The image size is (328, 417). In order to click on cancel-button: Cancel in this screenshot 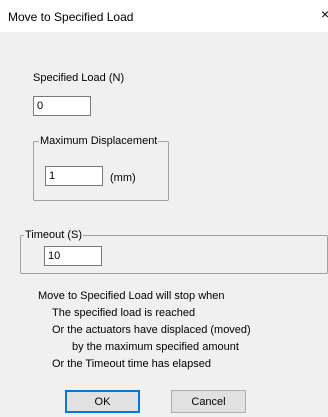, I will do `click(208, 401)`.